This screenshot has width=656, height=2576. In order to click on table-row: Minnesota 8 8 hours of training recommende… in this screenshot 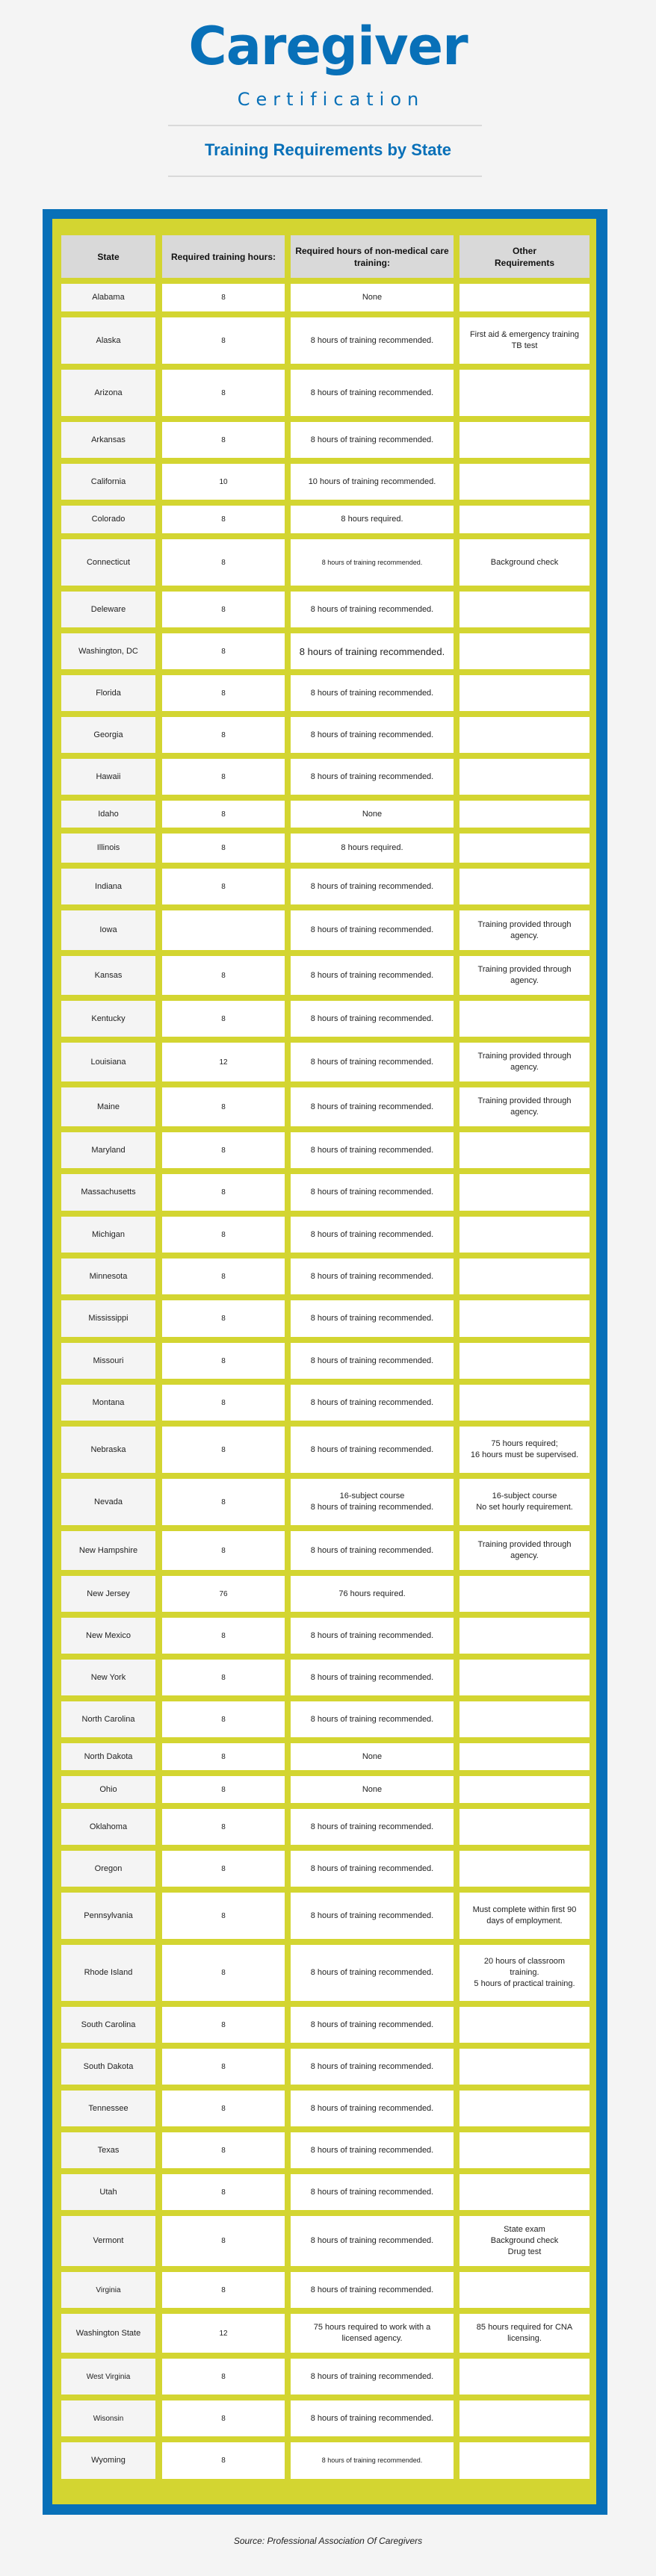, I will do `click(324, 1276)`.